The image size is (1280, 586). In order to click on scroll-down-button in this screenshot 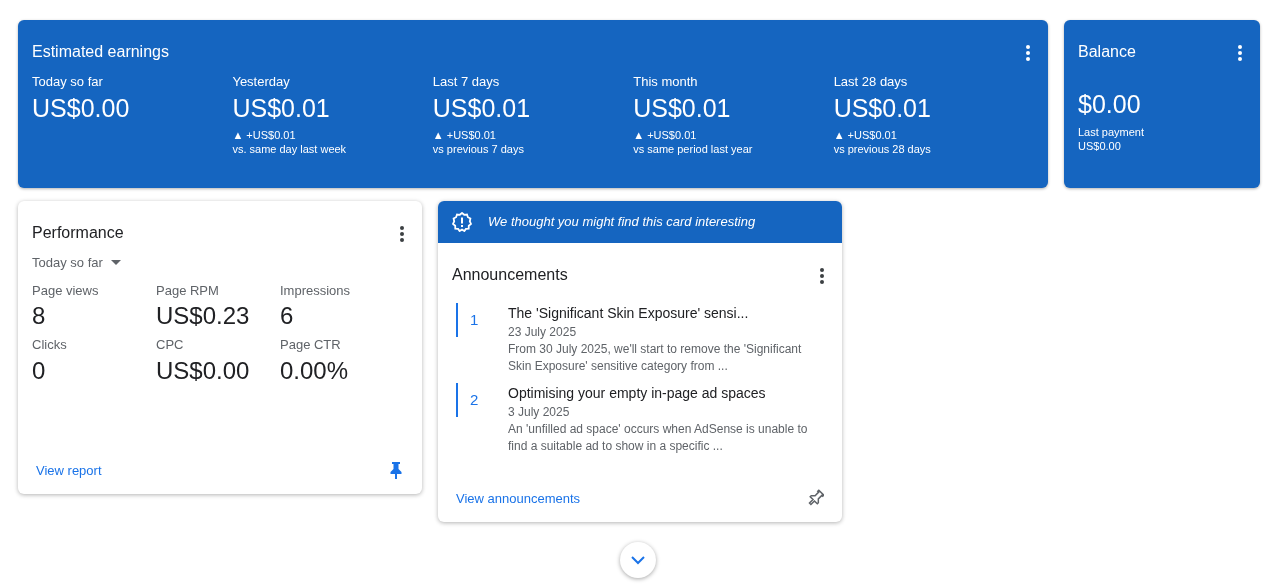, I will do `click(638, 560)`.